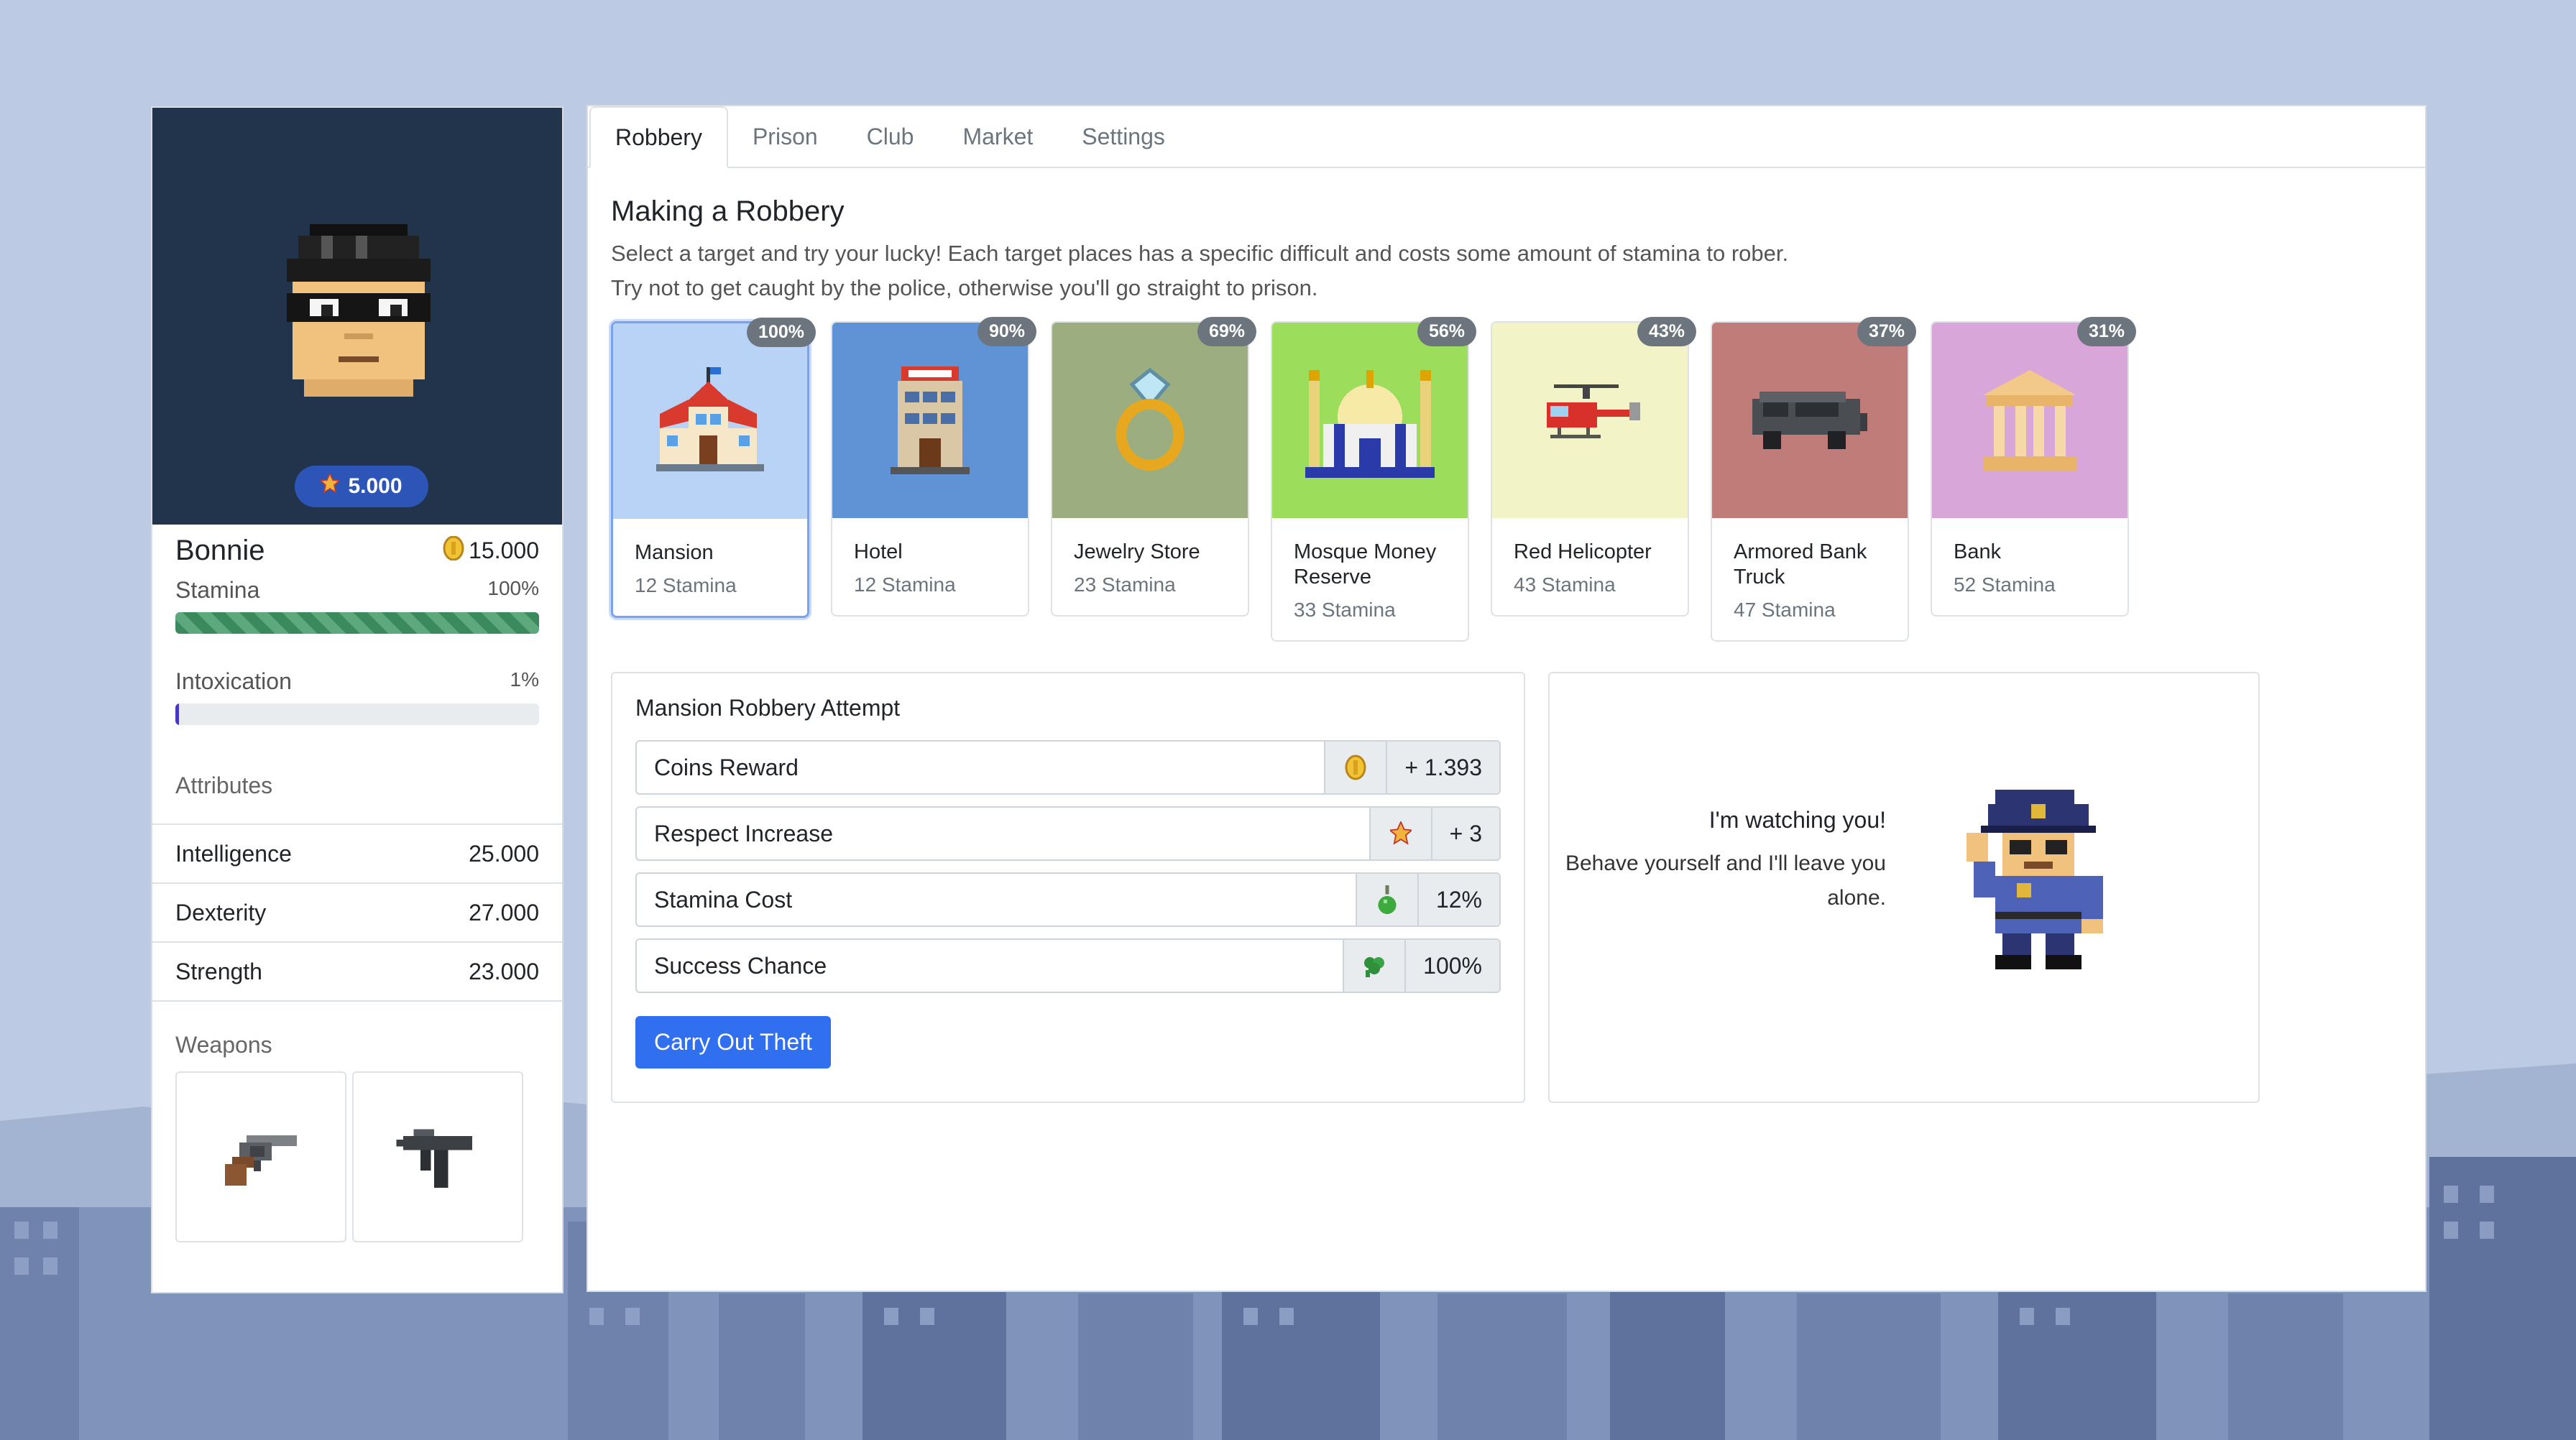 This screenshot has width=2576, height=1440. I want to click on attempt-title: Mansion Robbery Attempt, so click(768, 708).